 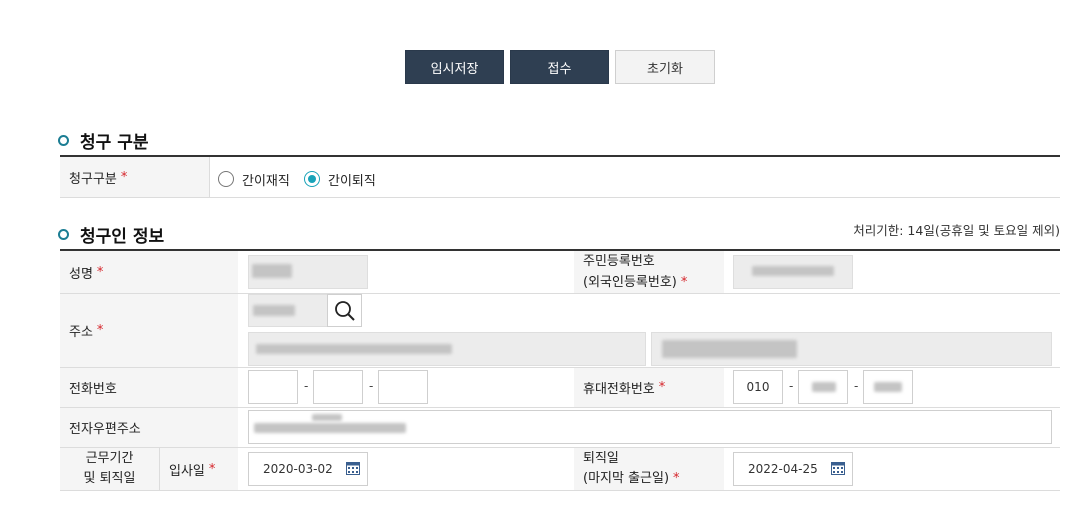 I want to click on rrn-label: 주민등록번호 (외국인등록번호) *, so click(x=649, y=272).